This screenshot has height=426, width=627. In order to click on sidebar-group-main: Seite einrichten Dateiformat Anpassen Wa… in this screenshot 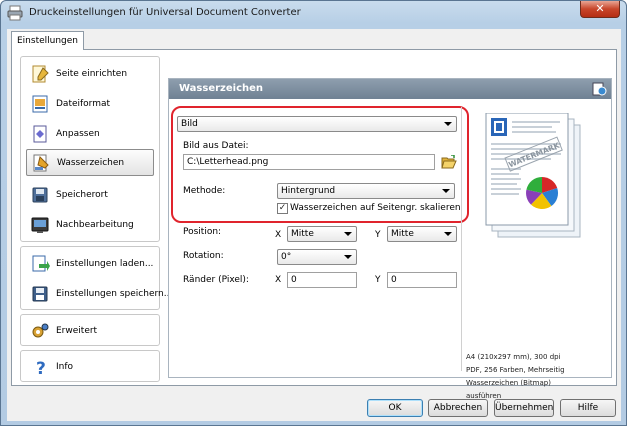, I will do `click(90, 149)`.